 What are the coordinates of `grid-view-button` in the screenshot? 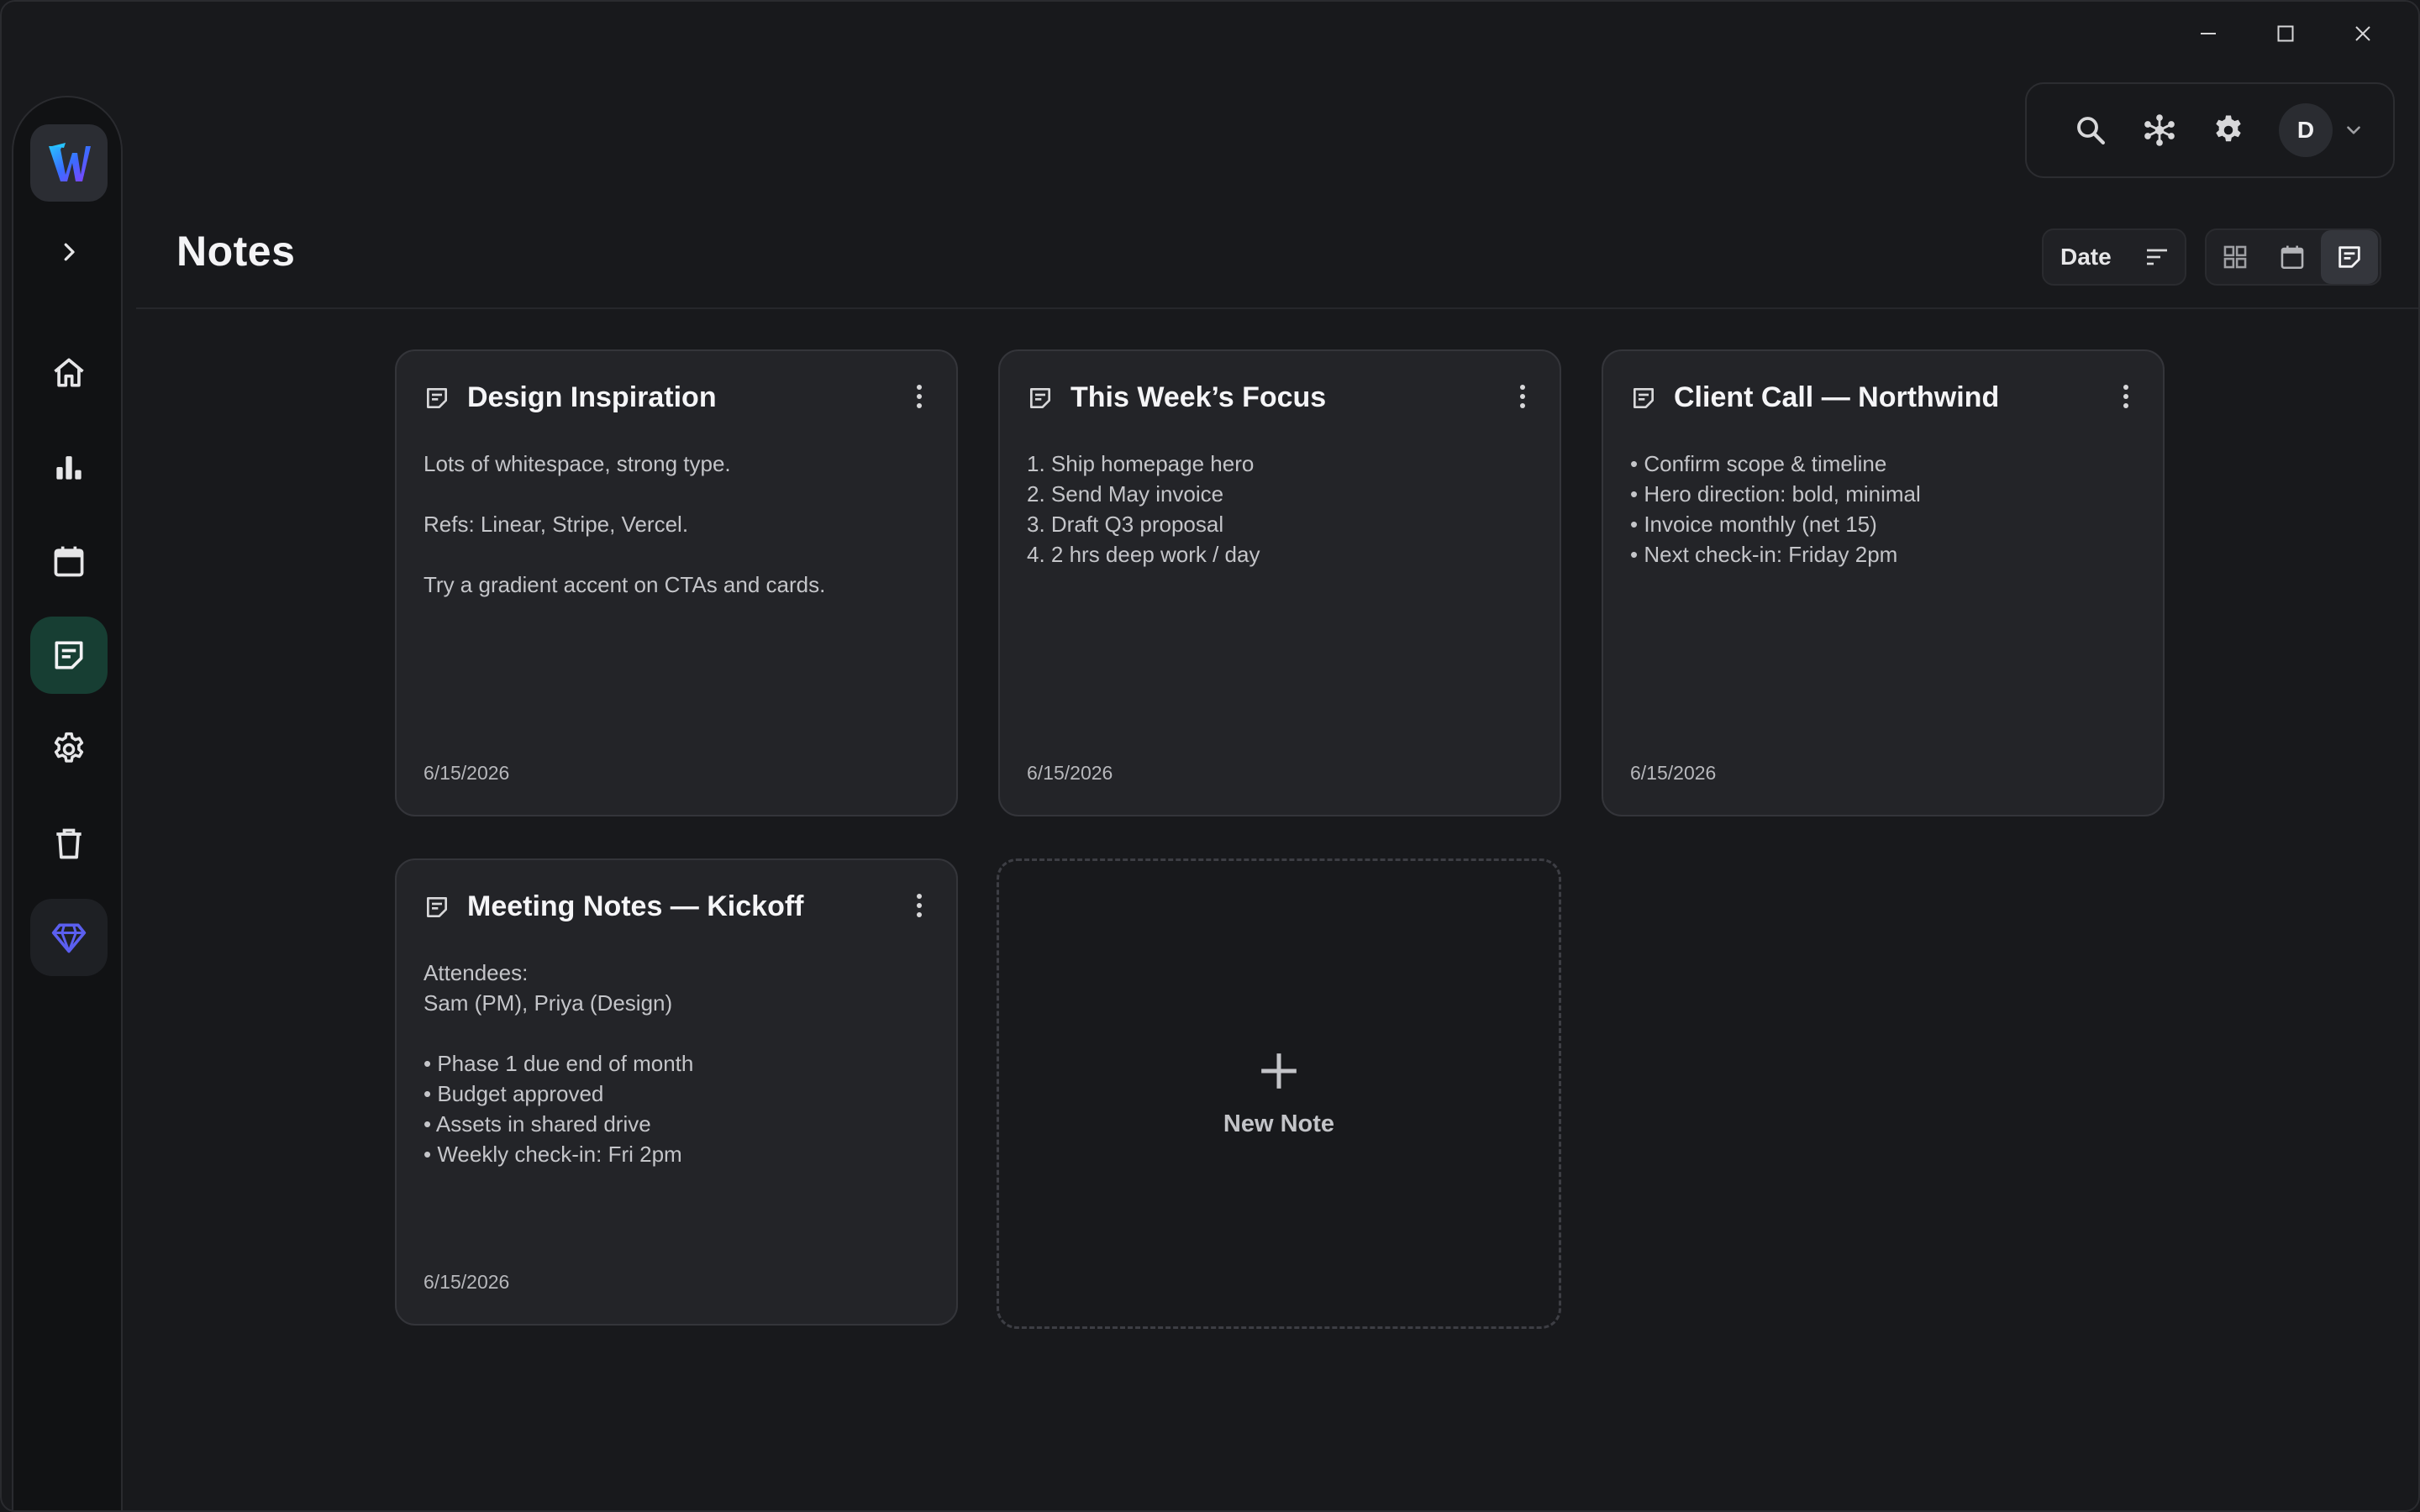 It's located at (2235, 257).